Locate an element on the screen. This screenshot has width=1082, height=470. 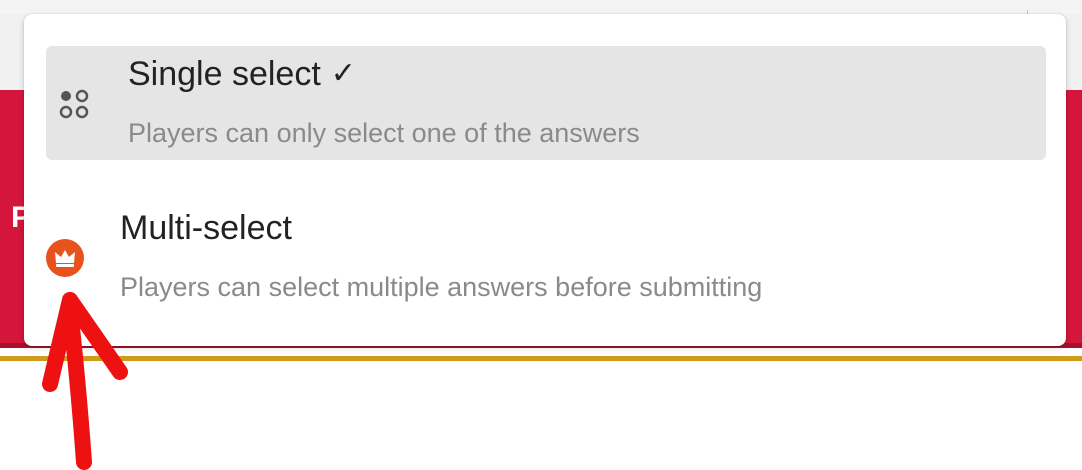
option-title: Multi-select is located at coordinates (206, 228).